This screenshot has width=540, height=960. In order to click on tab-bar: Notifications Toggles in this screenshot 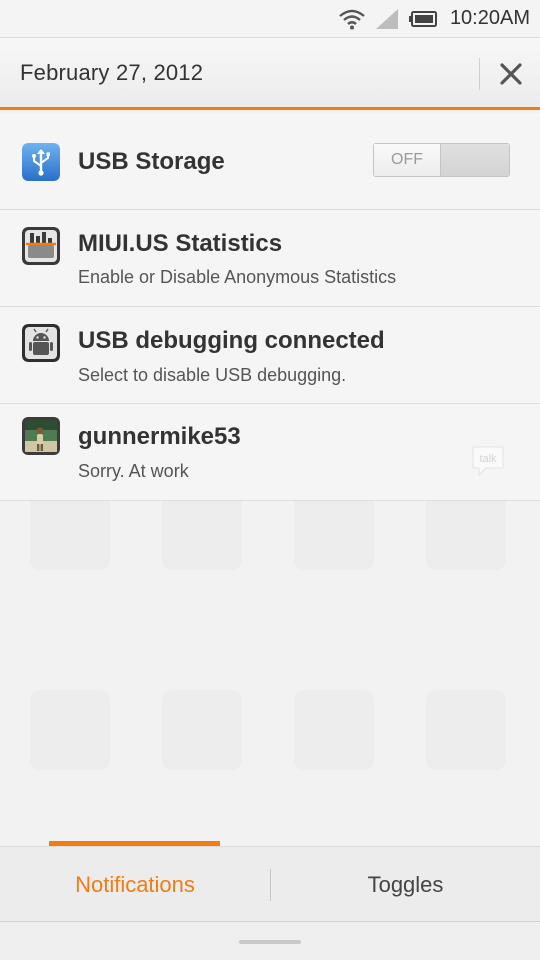, I will do `click(270, 882)`.